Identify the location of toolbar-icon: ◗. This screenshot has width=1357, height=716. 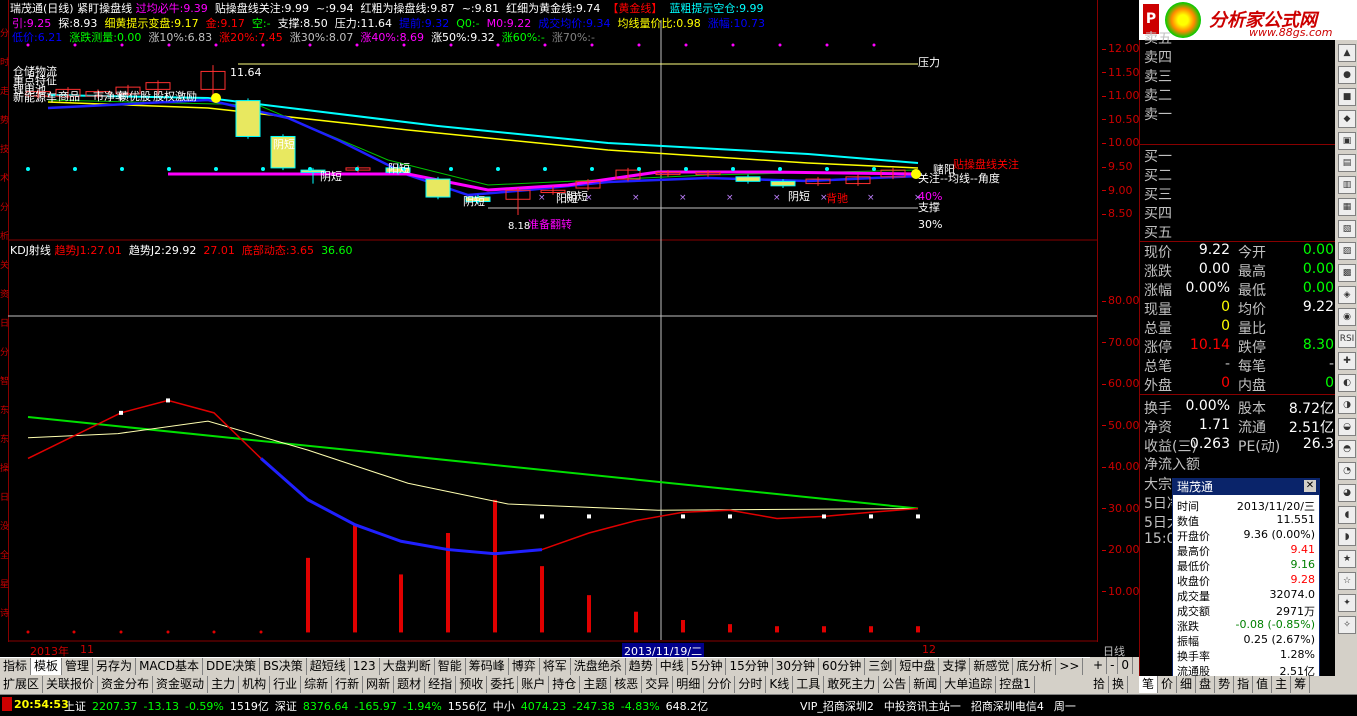
(1347, 537).